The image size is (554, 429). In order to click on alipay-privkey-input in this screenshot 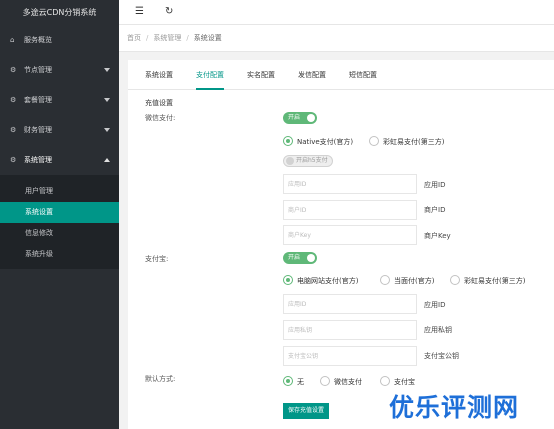, I will do `click(350, 330)`.